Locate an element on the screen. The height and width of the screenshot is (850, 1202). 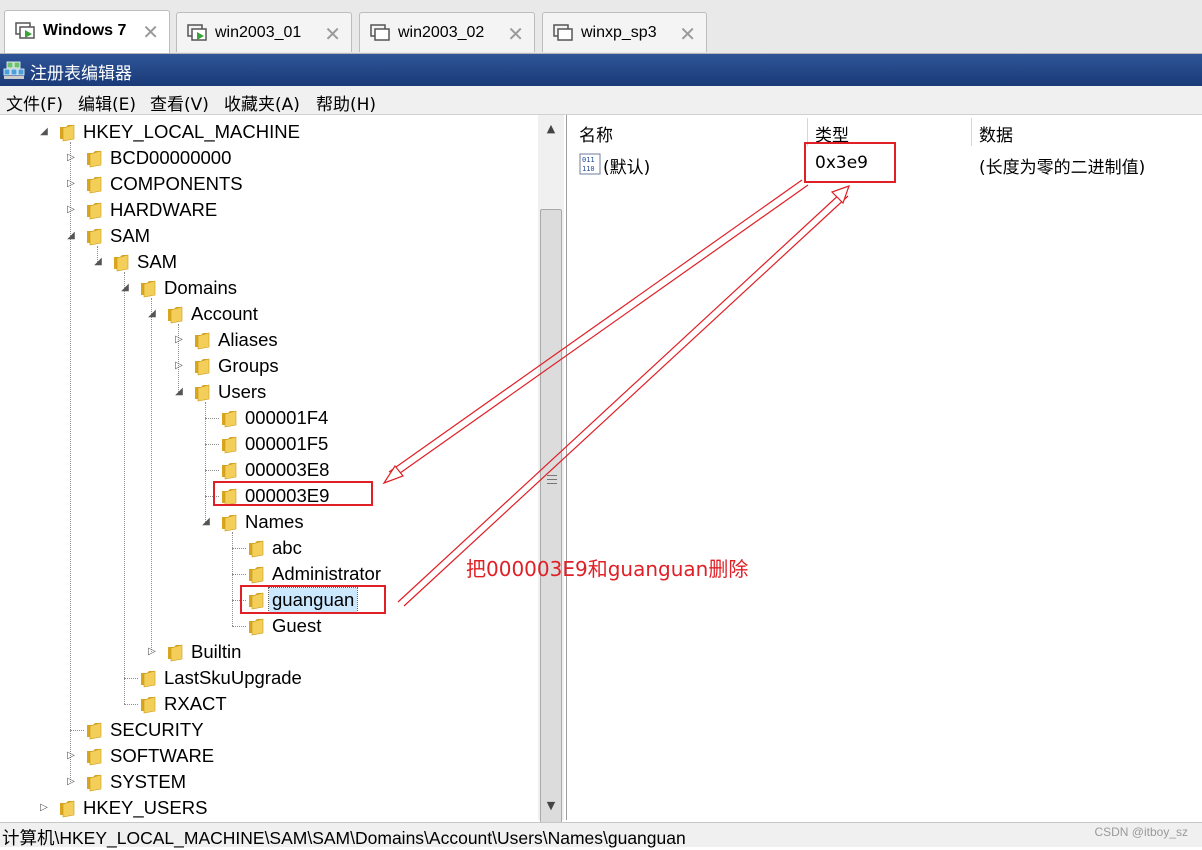
tree-node: ◢ Domains is located at coordinates (268, 289).